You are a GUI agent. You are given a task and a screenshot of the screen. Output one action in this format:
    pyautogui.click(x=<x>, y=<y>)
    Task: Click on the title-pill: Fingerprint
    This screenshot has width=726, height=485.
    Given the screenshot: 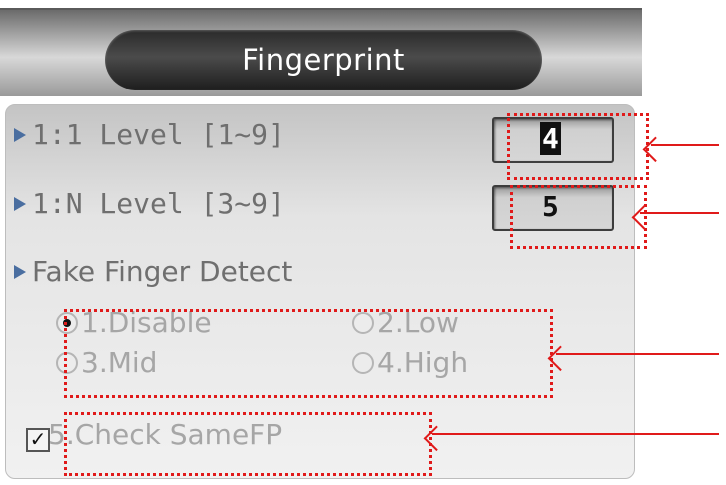 What is the action you would take?
    pyautogui.click(x=323, y=60)
    